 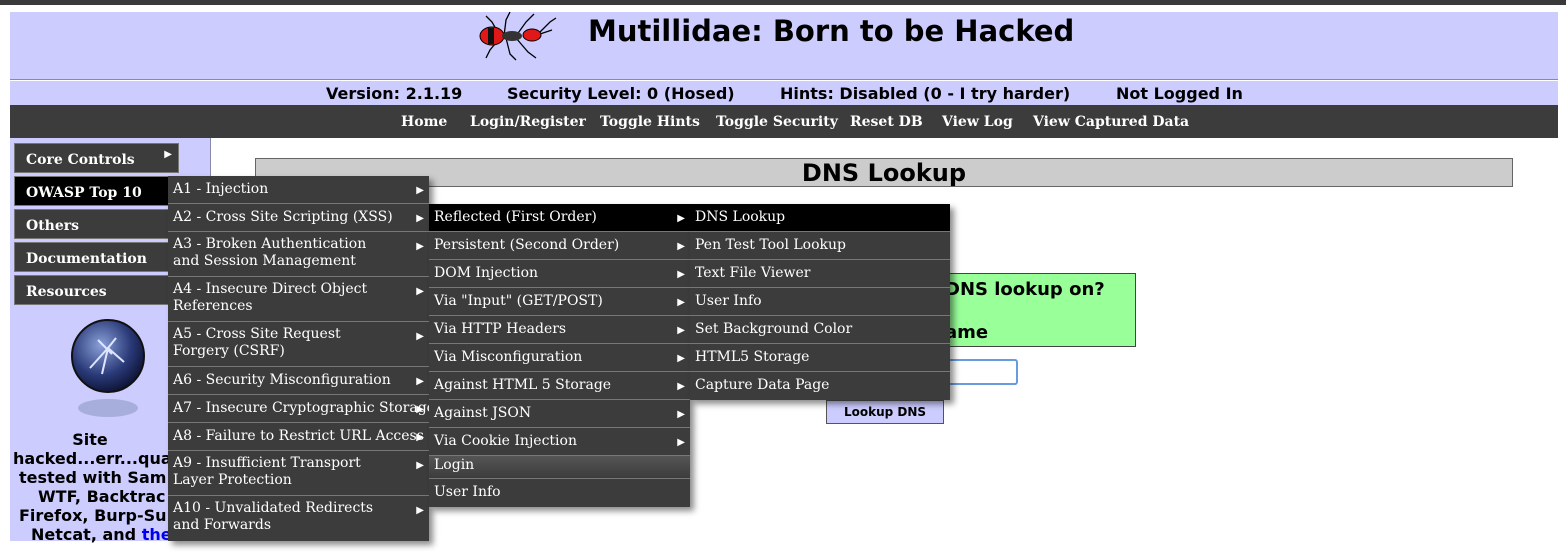 I want to click on menu-item-text-file-viewer: Text File Viewer, so click(x=820, y=274).